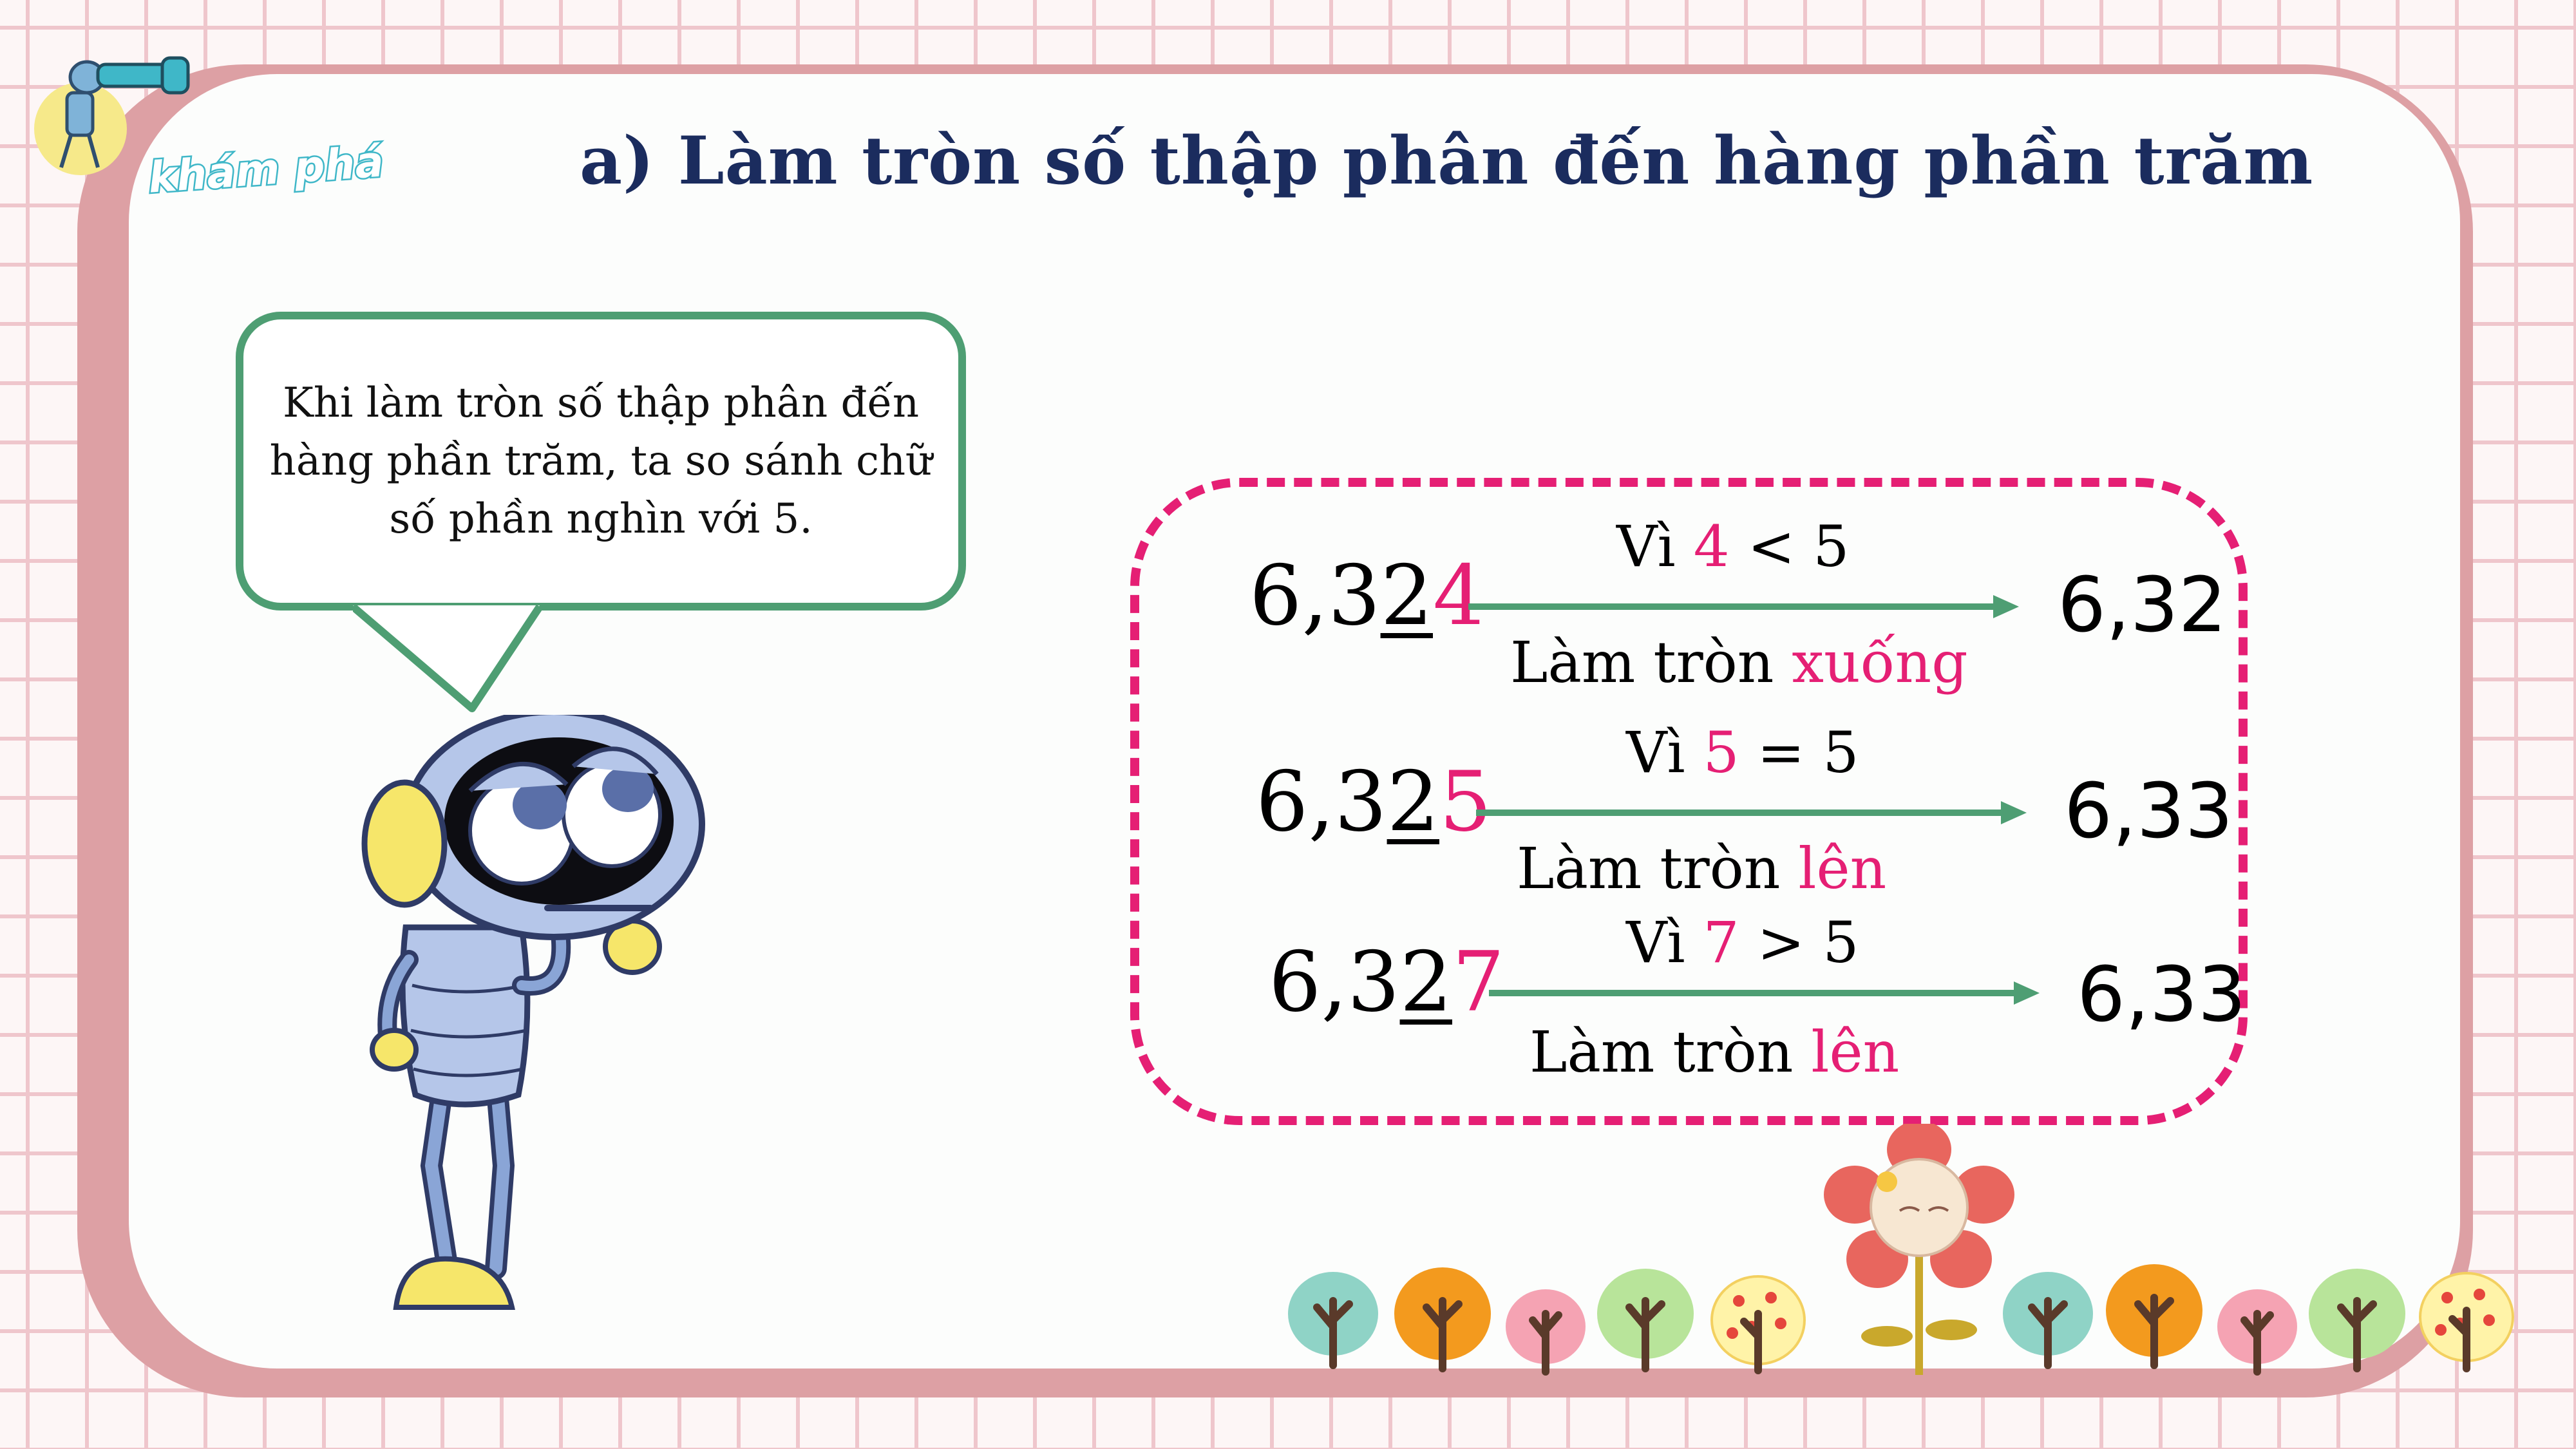  What do you see at coordinates (1901, 1320) in the screenshot?
I see `trees-decoration` at bounding box center [1901, 1320].